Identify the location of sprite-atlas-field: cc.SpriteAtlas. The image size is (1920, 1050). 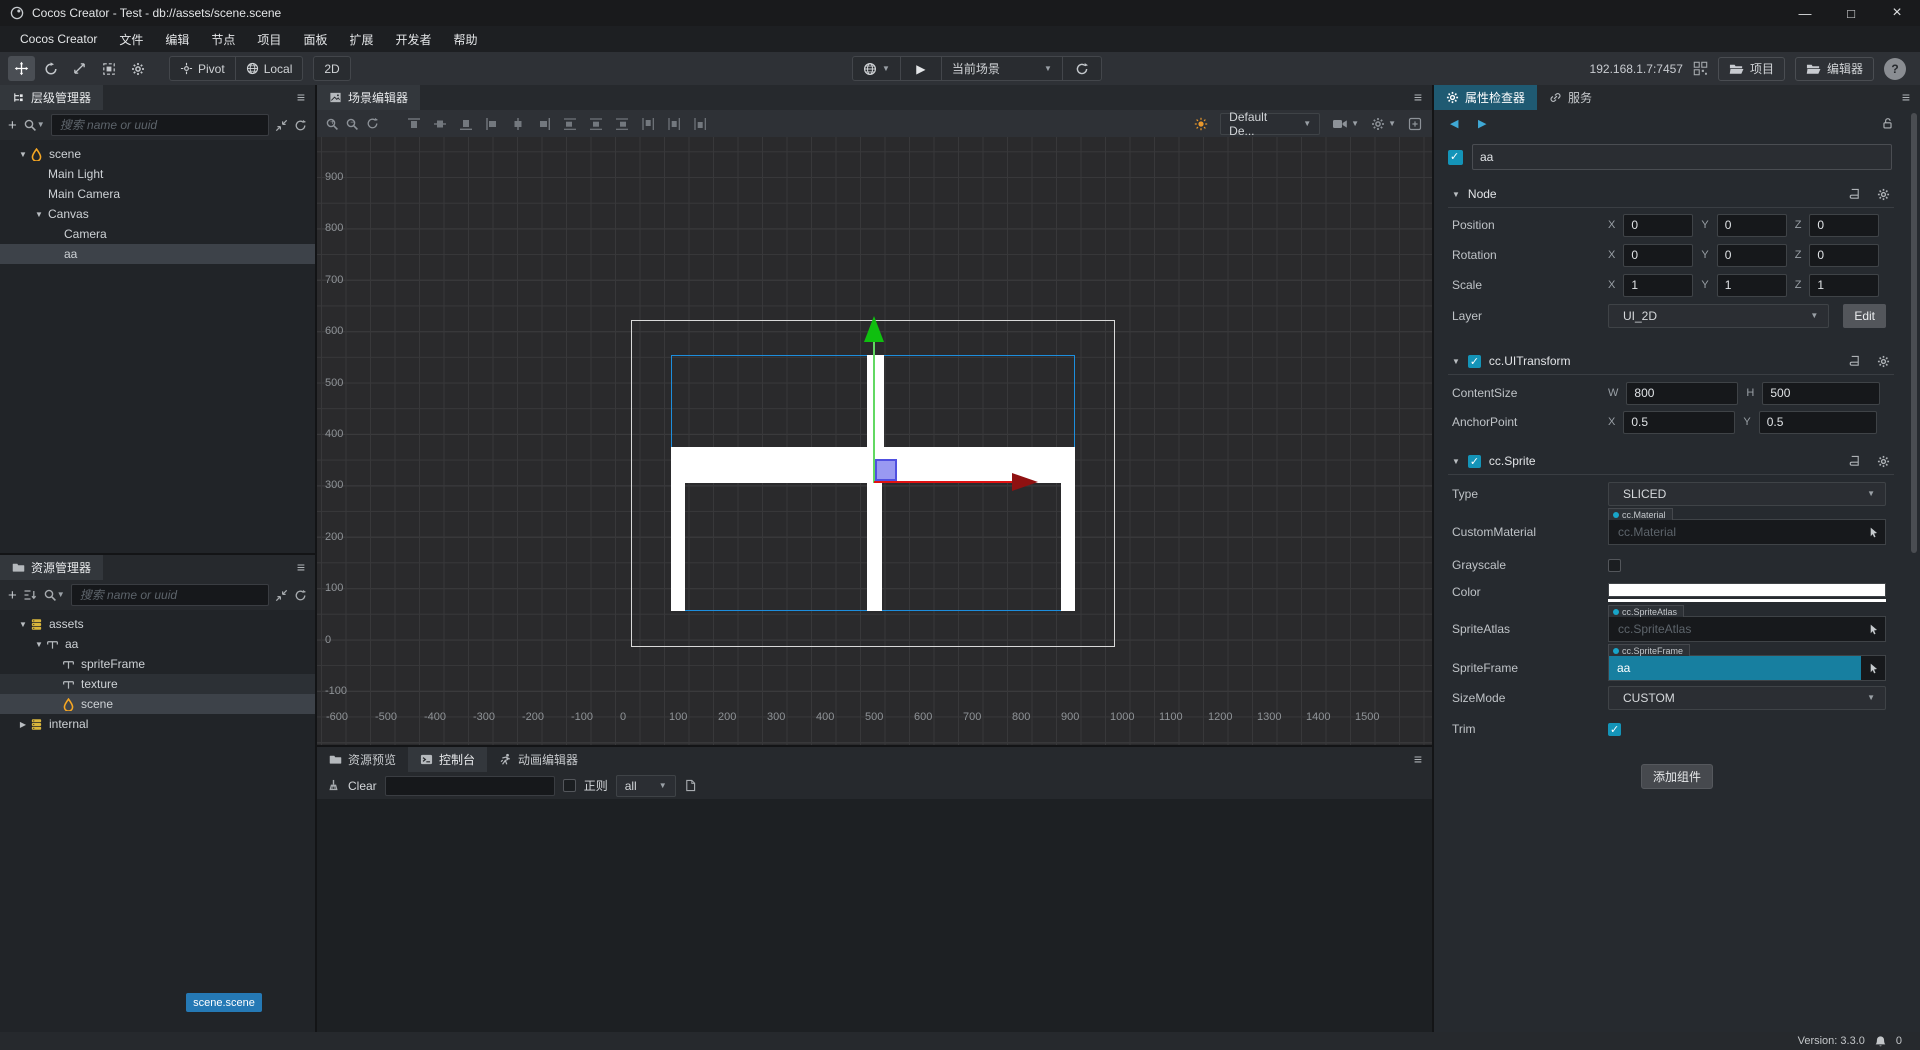
(1747, 629).